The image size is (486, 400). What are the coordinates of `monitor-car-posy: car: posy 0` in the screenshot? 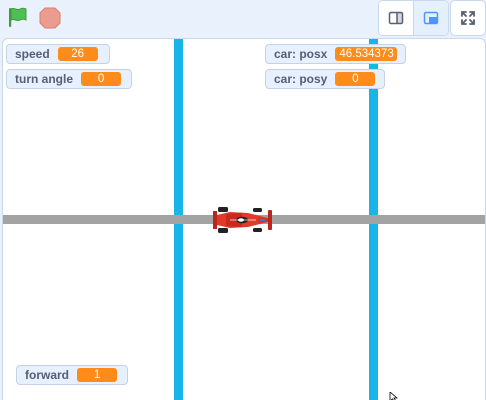 It's located at (325, 79).